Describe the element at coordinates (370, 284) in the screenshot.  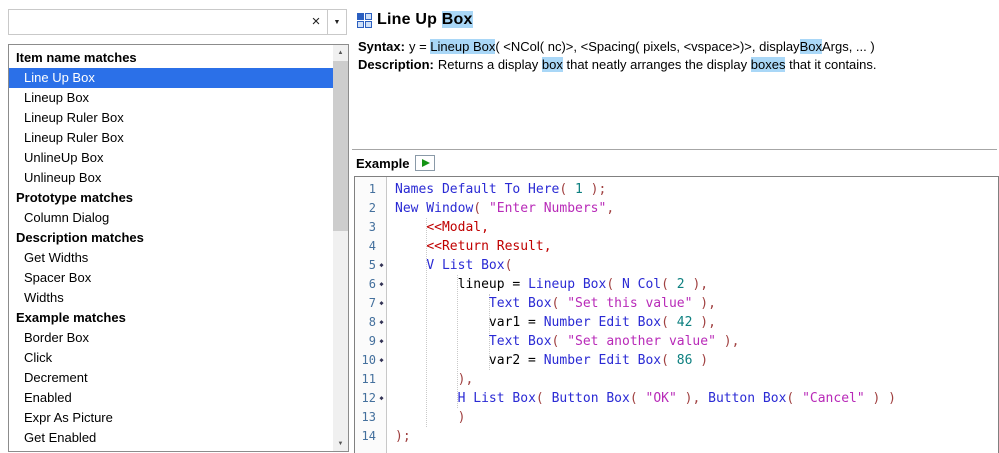
I see `line-number-cell: 6 ◆` at that location.